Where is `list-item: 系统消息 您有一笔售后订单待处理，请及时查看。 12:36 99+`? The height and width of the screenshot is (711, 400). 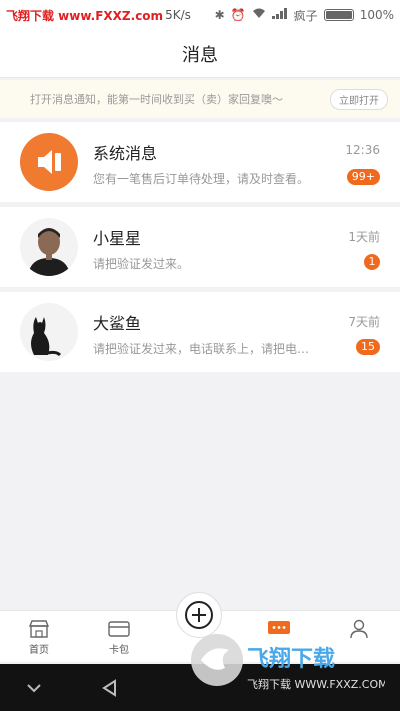 list-item: 系统消息 您有一笔售后订单待处理，请及时查看。 12:36 99+ is located at coordinates (200, 162).